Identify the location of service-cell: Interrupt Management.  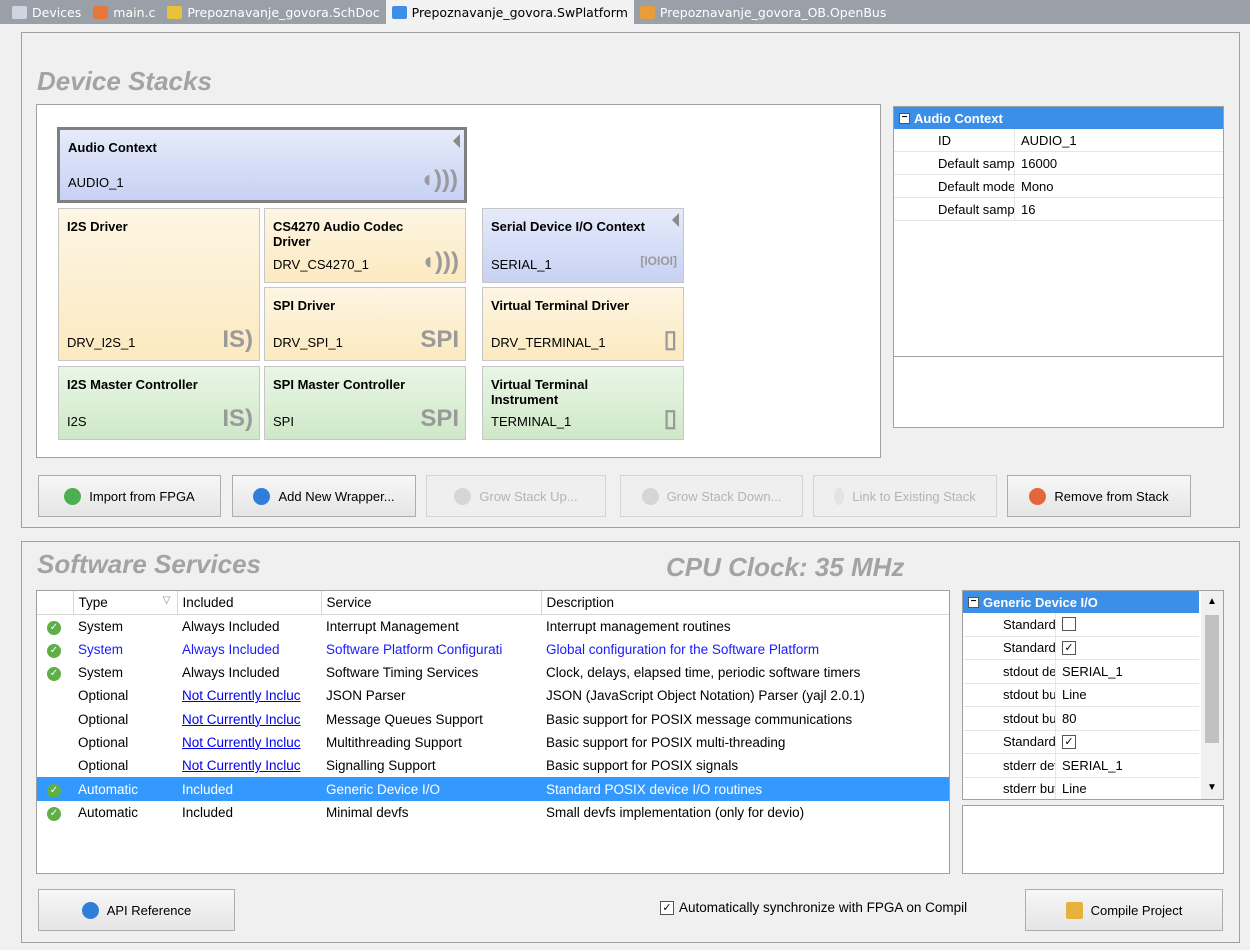
(392, 626).